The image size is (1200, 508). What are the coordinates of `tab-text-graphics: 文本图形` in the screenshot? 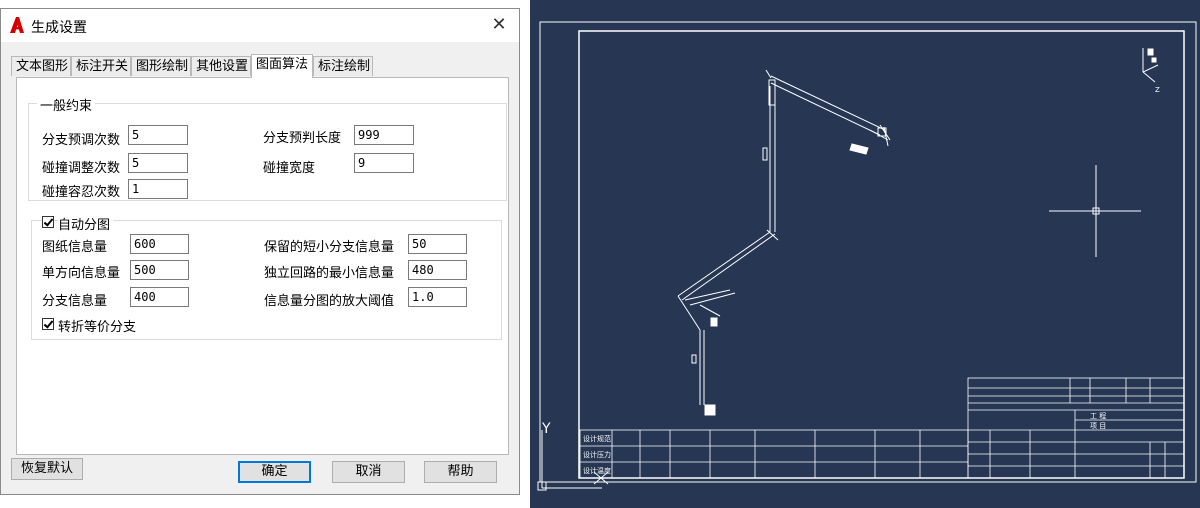 It's located at (41, 66).